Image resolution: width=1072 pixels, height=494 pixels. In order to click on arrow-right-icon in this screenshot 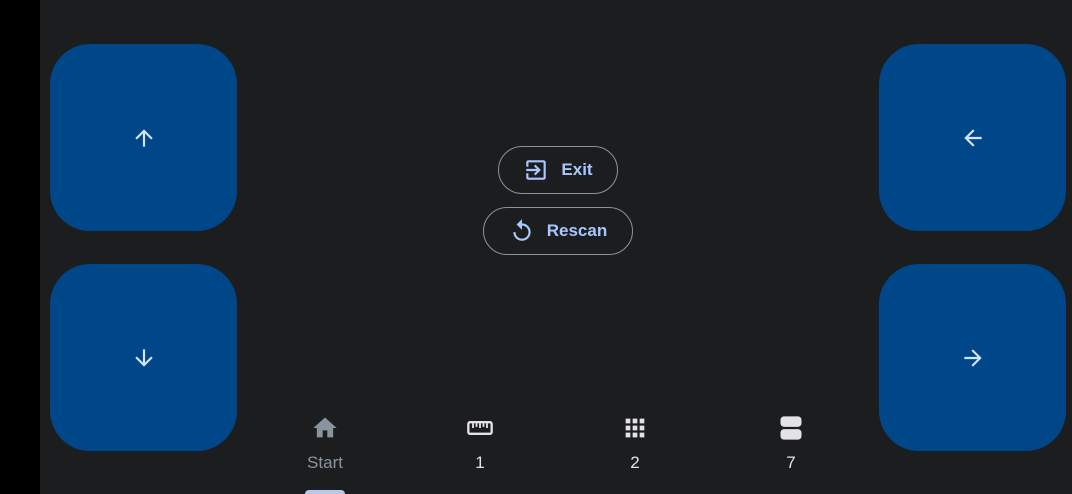, I will do `click(972, 357)`.